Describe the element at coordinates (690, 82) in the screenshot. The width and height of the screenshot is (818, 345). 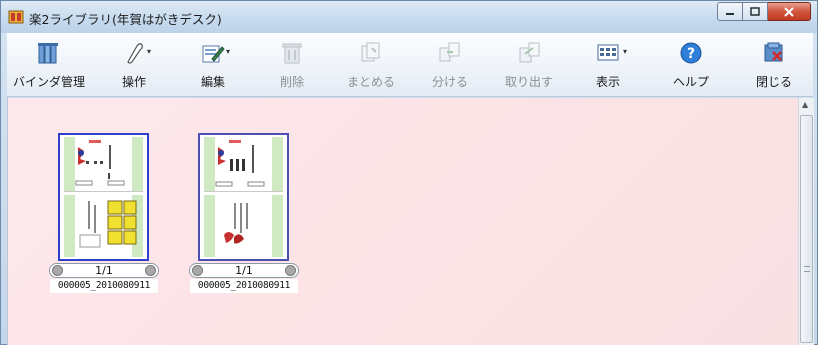
I see `help-label: ヘルプ` at that location.